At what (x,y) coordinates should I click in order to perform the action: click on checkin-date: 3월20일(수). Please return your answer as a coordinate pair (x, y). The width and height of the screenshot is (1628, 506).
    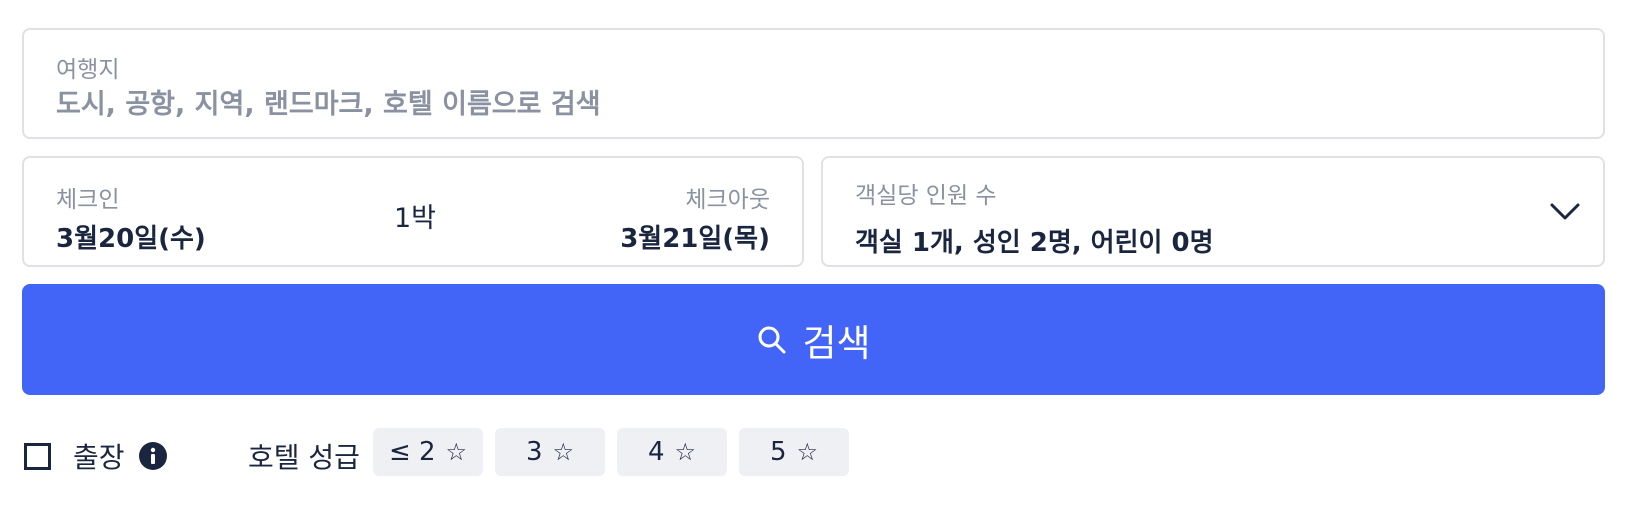
    Looking at the image, I should click on (131, 236).